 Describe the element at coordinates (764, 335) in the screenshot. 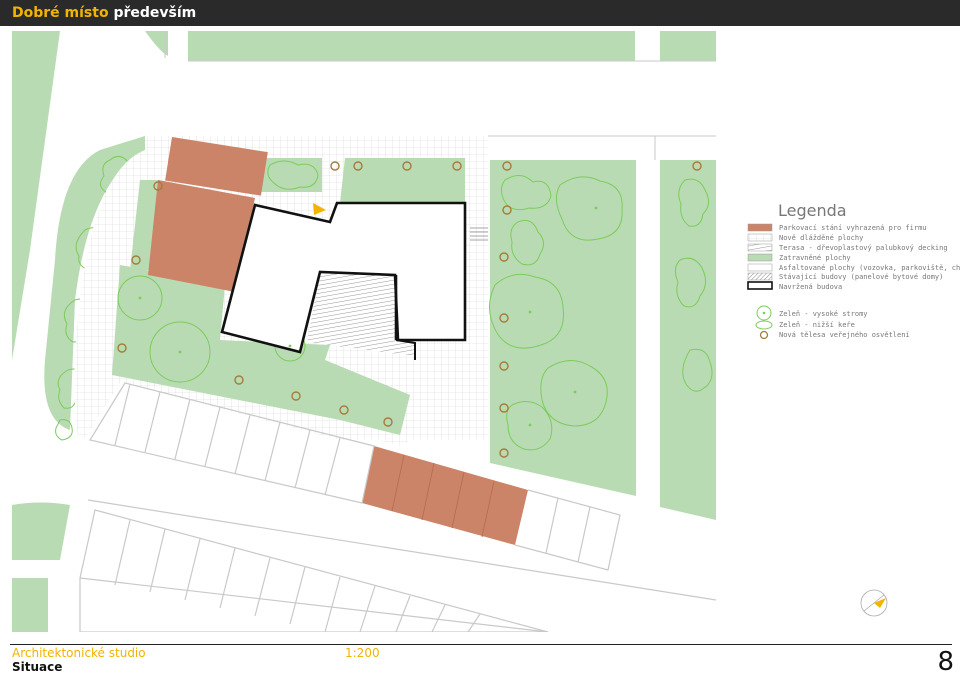

I see `lamp-icon` at that location.